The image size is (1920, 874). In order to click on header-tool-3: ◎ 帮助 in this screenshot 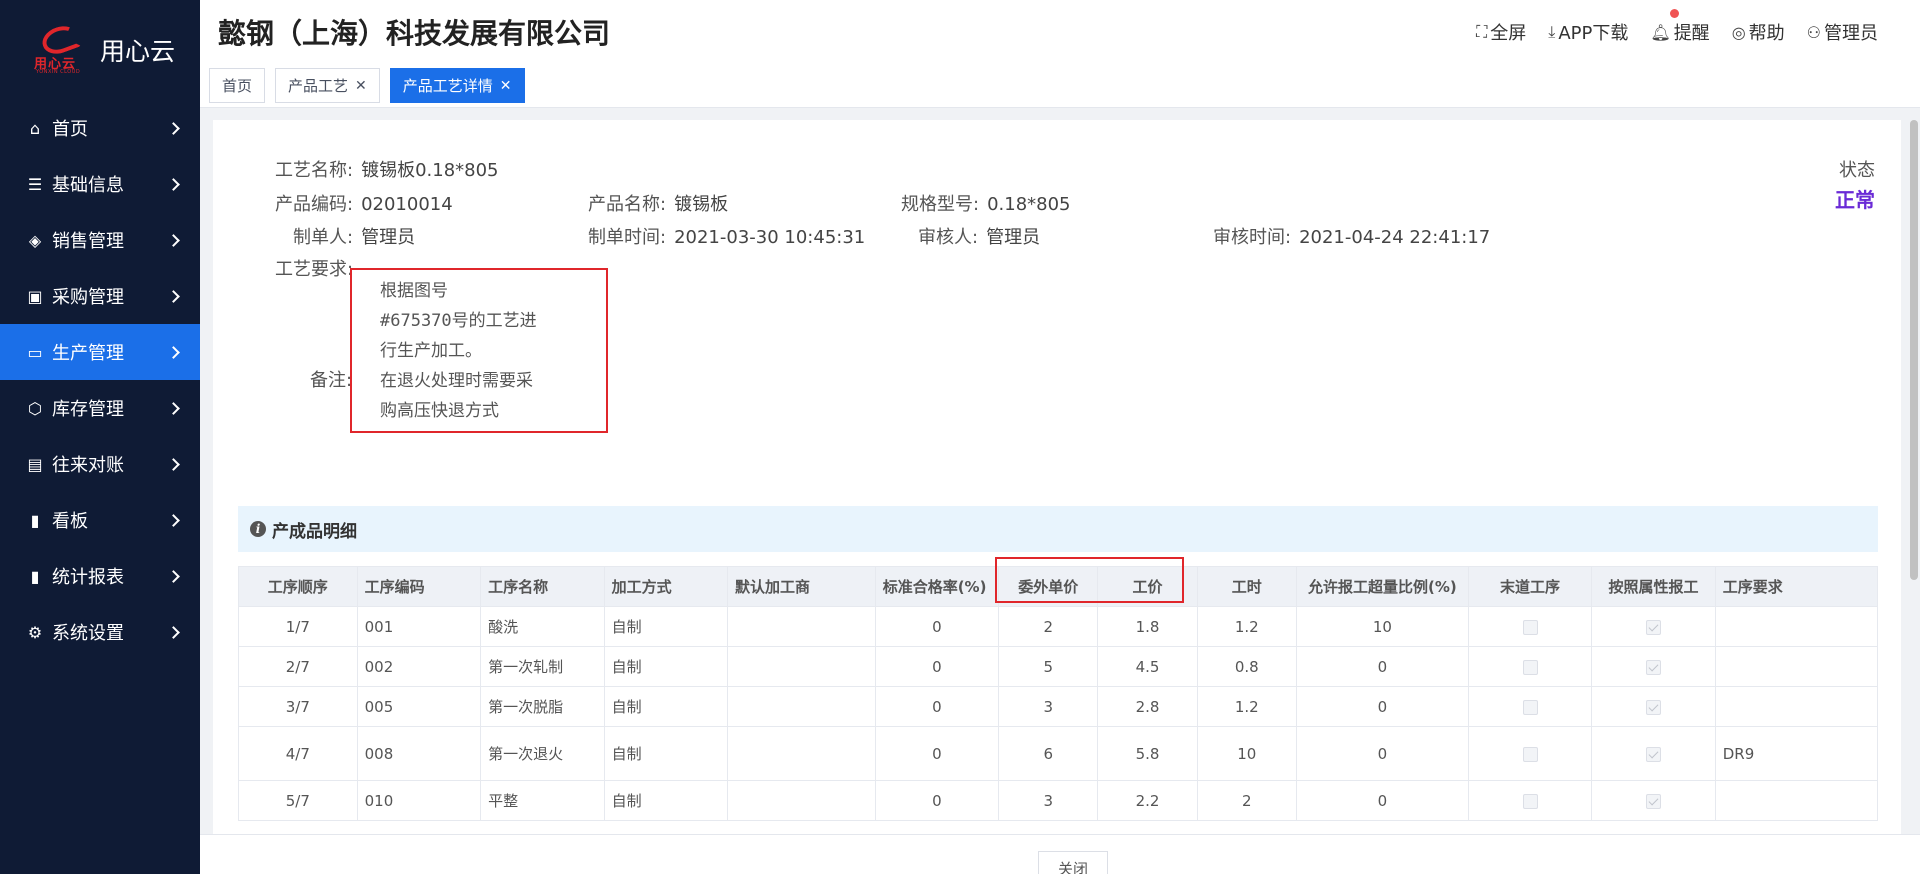, I will do `click(1758, 32)`.